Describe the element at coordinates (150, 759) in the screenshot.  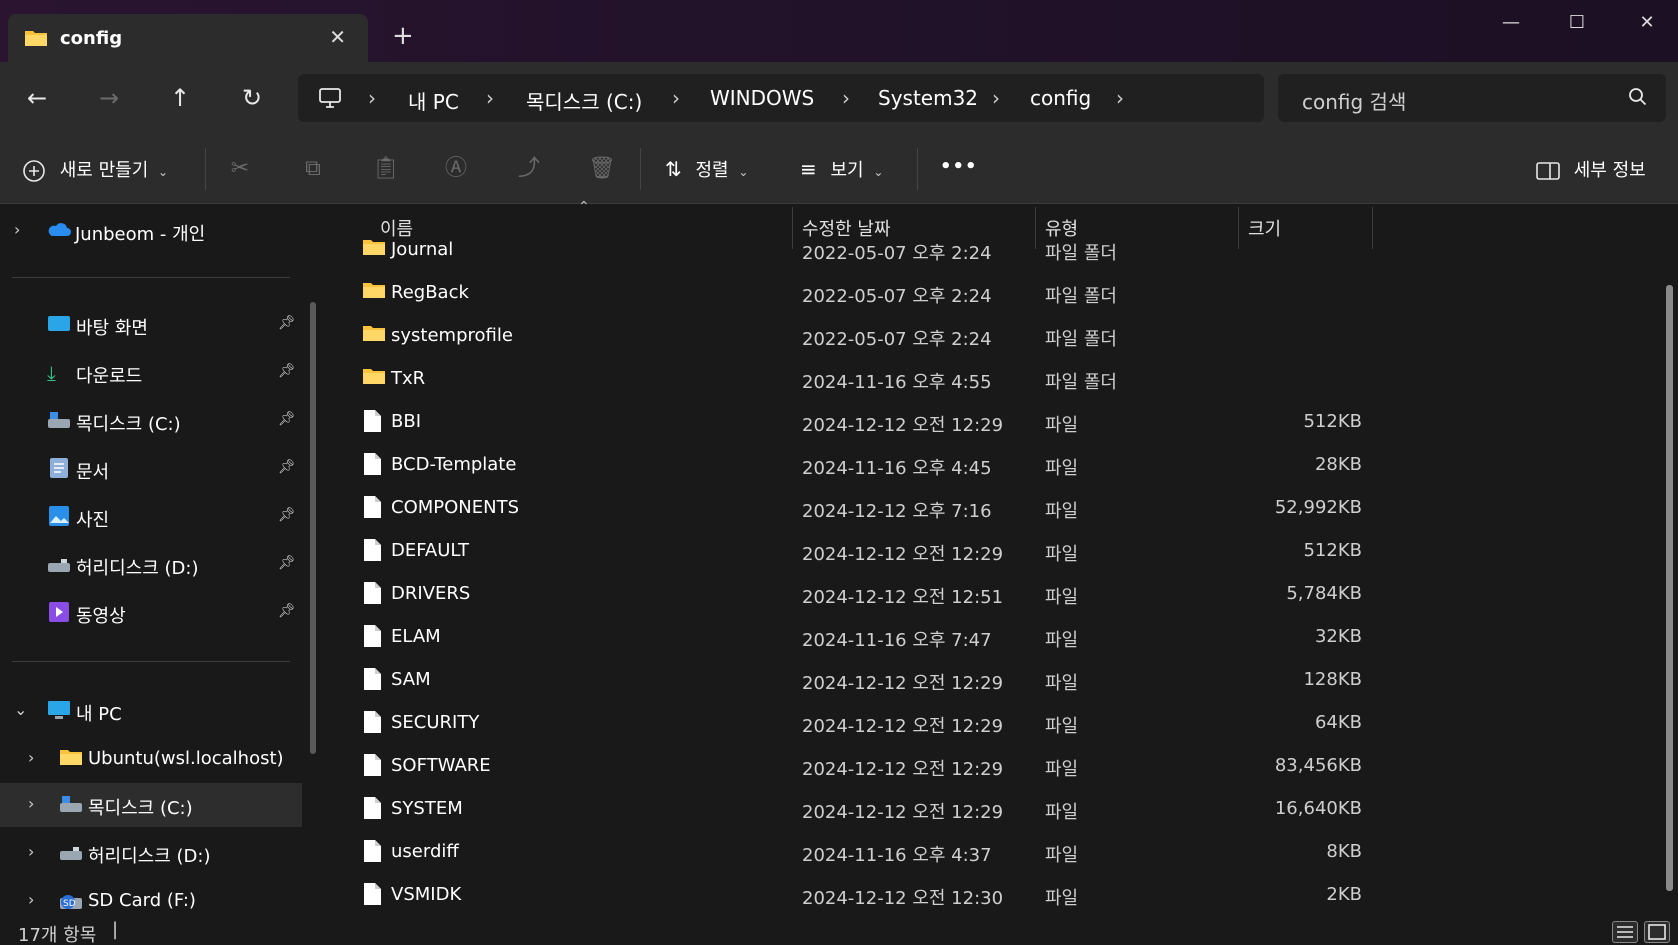
I see `sidebar-item-ubuntu: › Ubuntu(wsl.localhost)` at that location.